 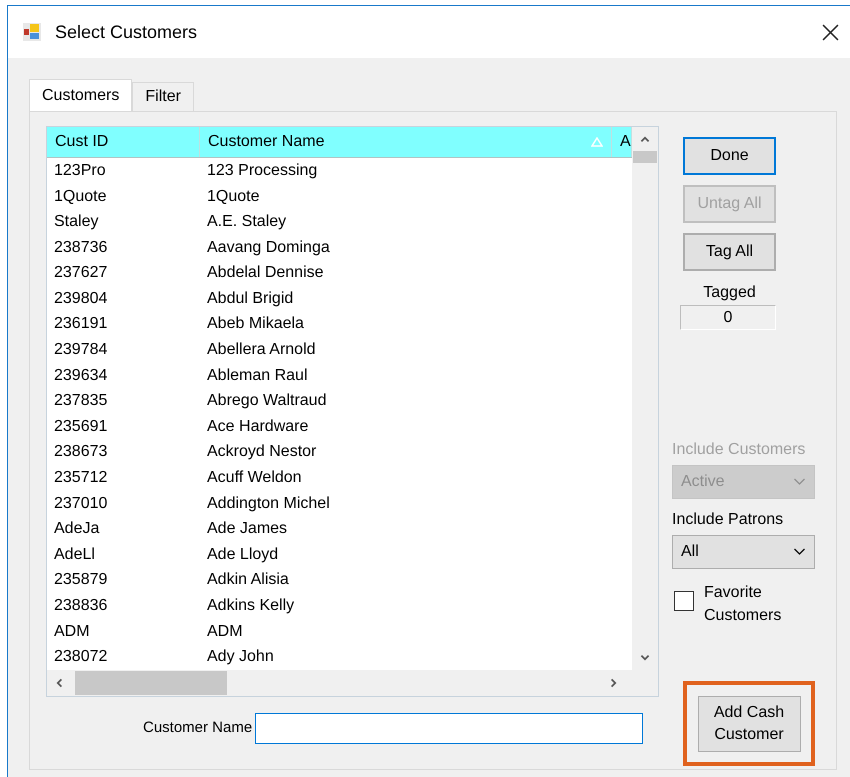 What do you see at coordinates (267, 401) in the screenshot?
I see `table-cell-text: Abrego Waltraud` at bounding box center [267, 401].